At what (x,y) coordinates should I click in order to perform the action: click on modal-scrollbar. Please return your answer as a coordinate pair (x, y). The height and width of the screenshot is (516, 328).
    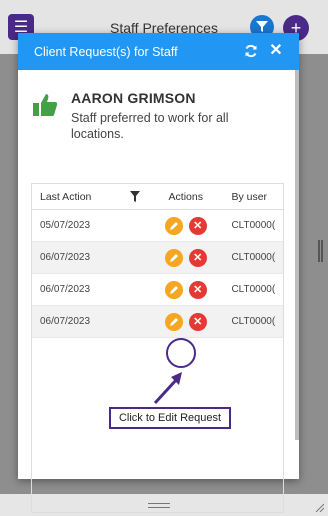
    Looking at the image, I should click on (297, 255).